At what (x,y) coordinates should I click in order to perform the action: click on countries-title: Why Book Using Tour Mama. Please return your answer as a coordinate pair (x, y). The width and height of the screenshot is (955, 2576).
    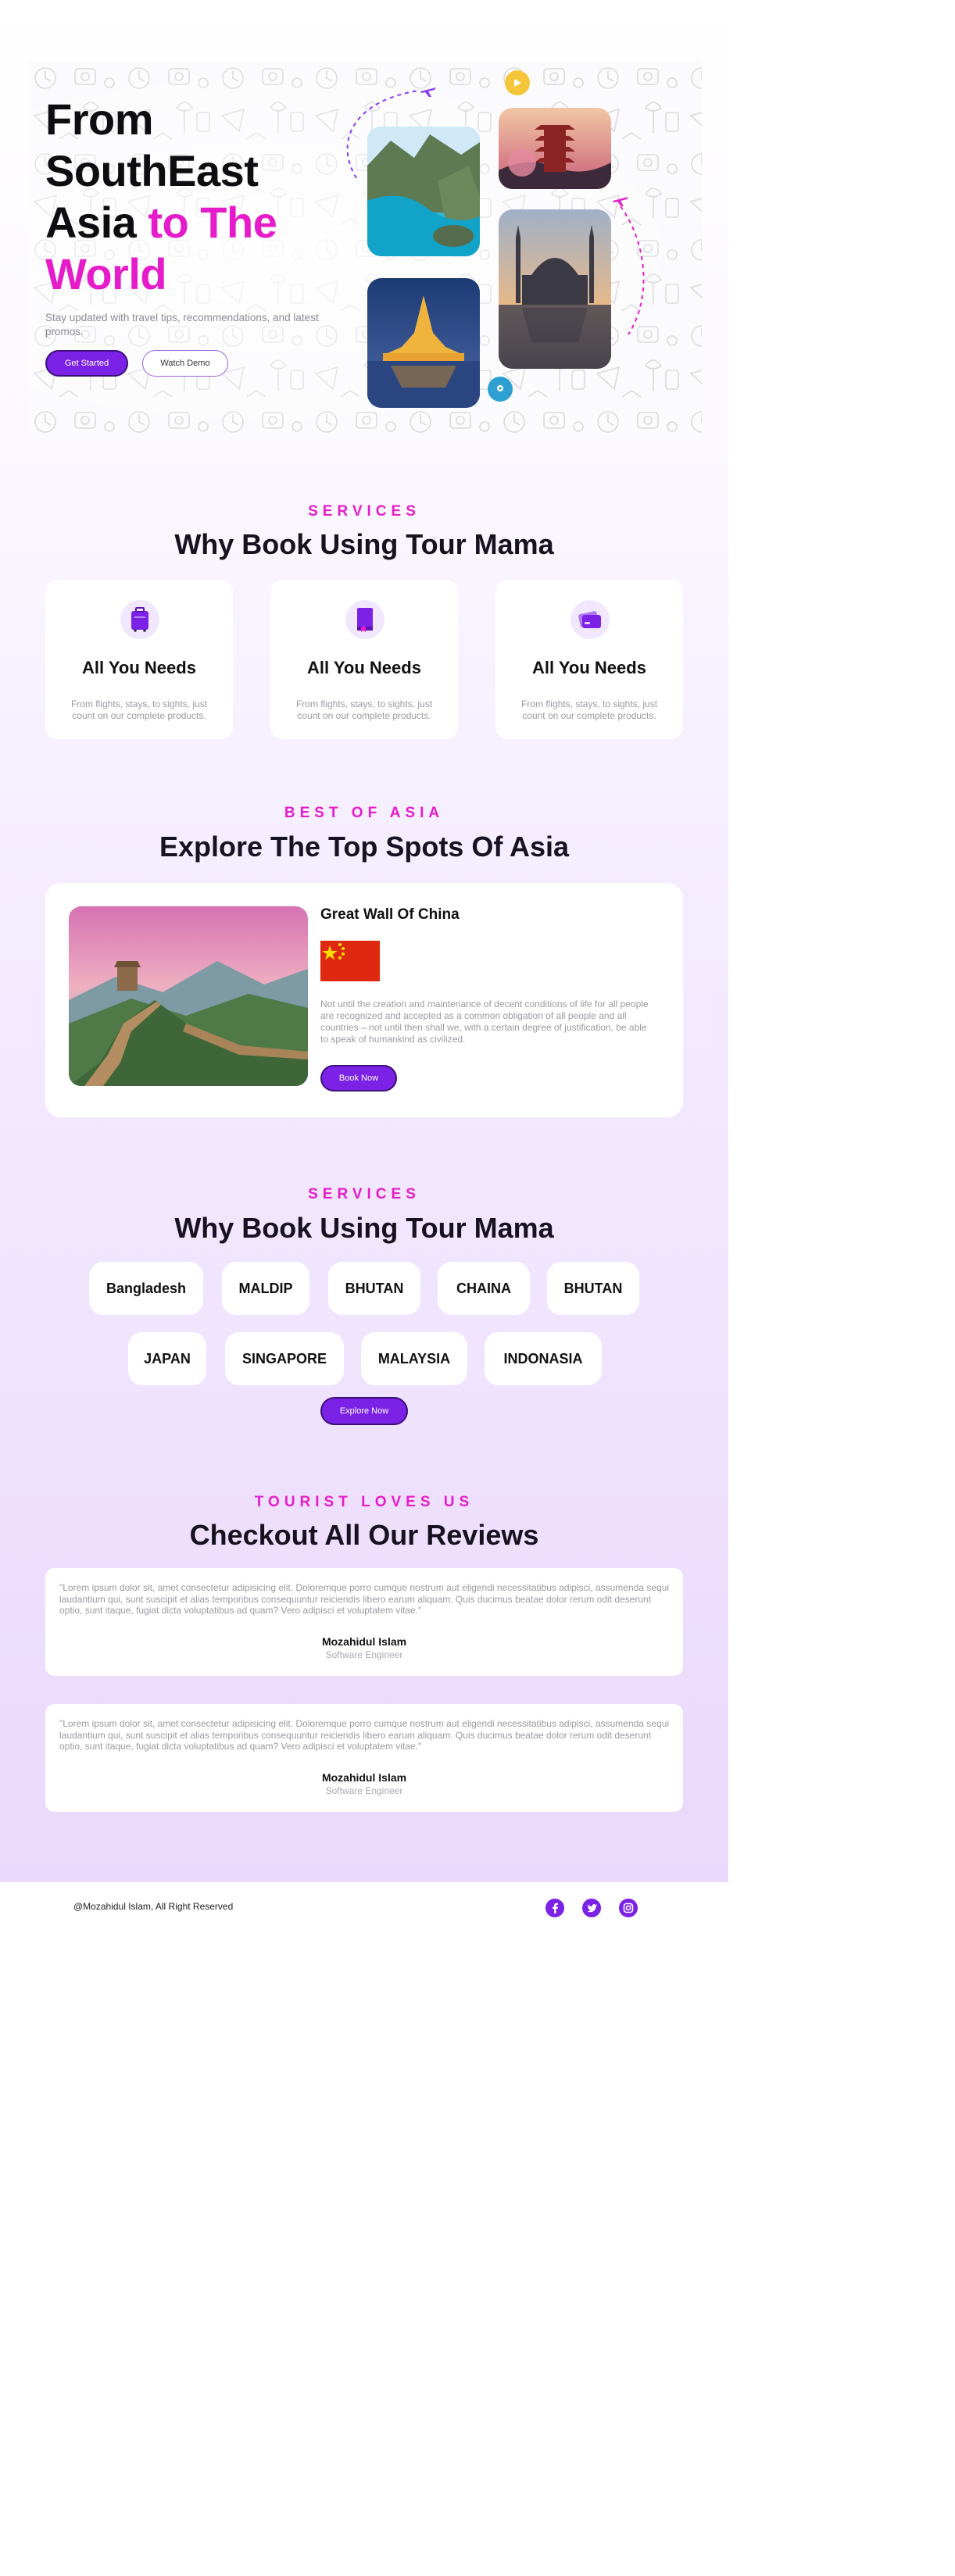
    Looking at the image, I should click on (364, 1228).